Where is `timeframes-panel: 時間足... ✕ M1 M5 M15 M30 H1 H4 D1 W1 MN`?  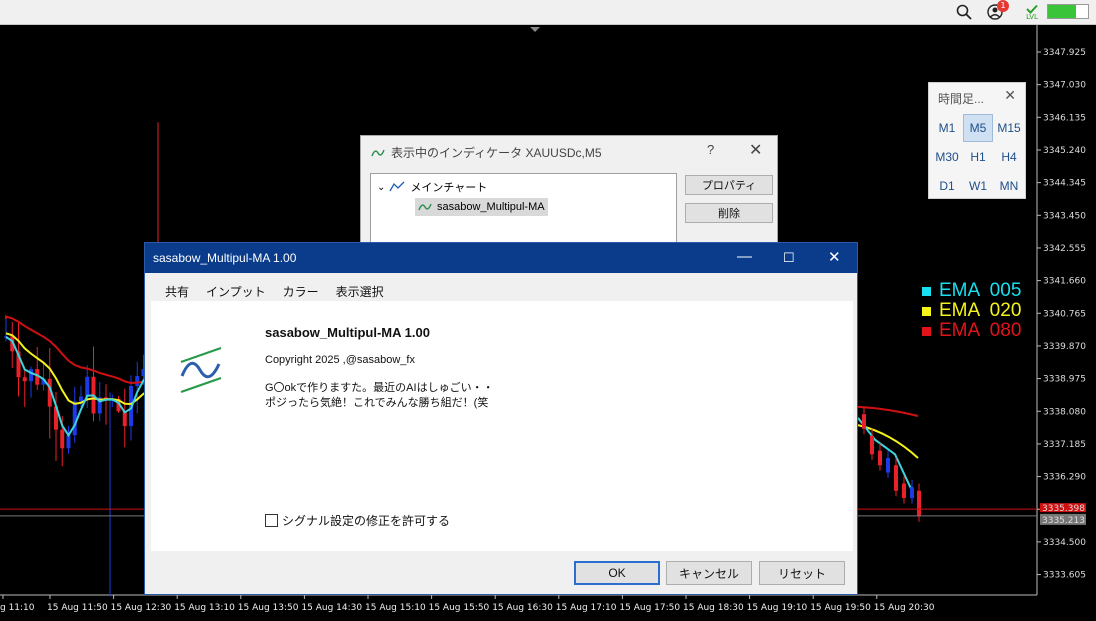 timeframes-panel: 時間足... ✕ M1 M5 M15 M30 H1 H4 D1 W1 MN is located at coordinates (977, 140).